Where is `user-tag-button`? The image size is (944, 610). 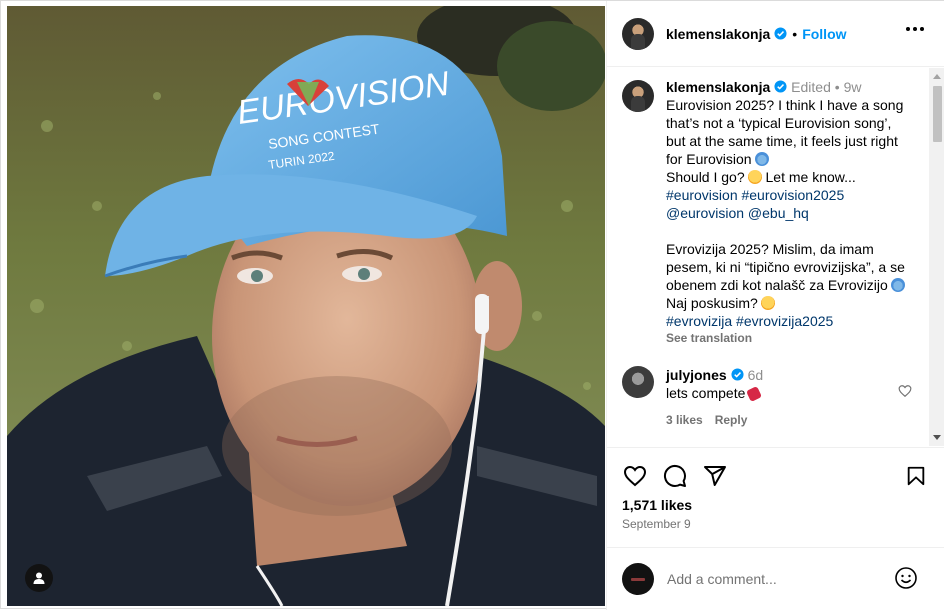
user-tag-button is located at coordinates (39, 578).